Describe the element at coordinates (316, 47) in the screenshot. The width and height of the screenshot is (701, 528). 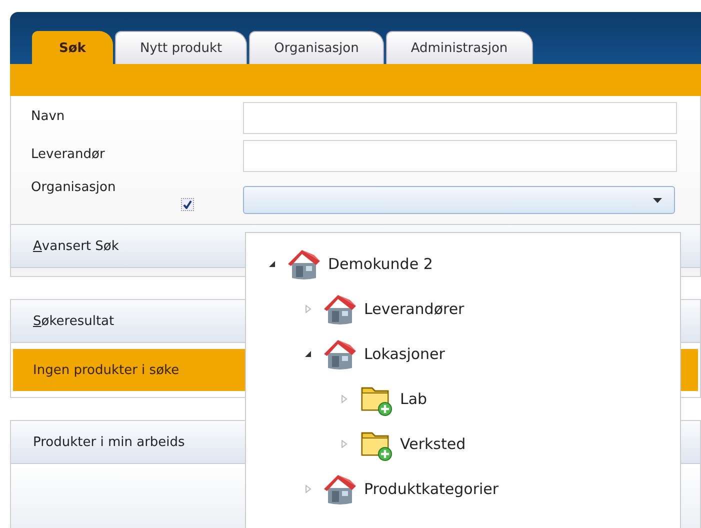
I see `tab: Organisasjon` at that location.